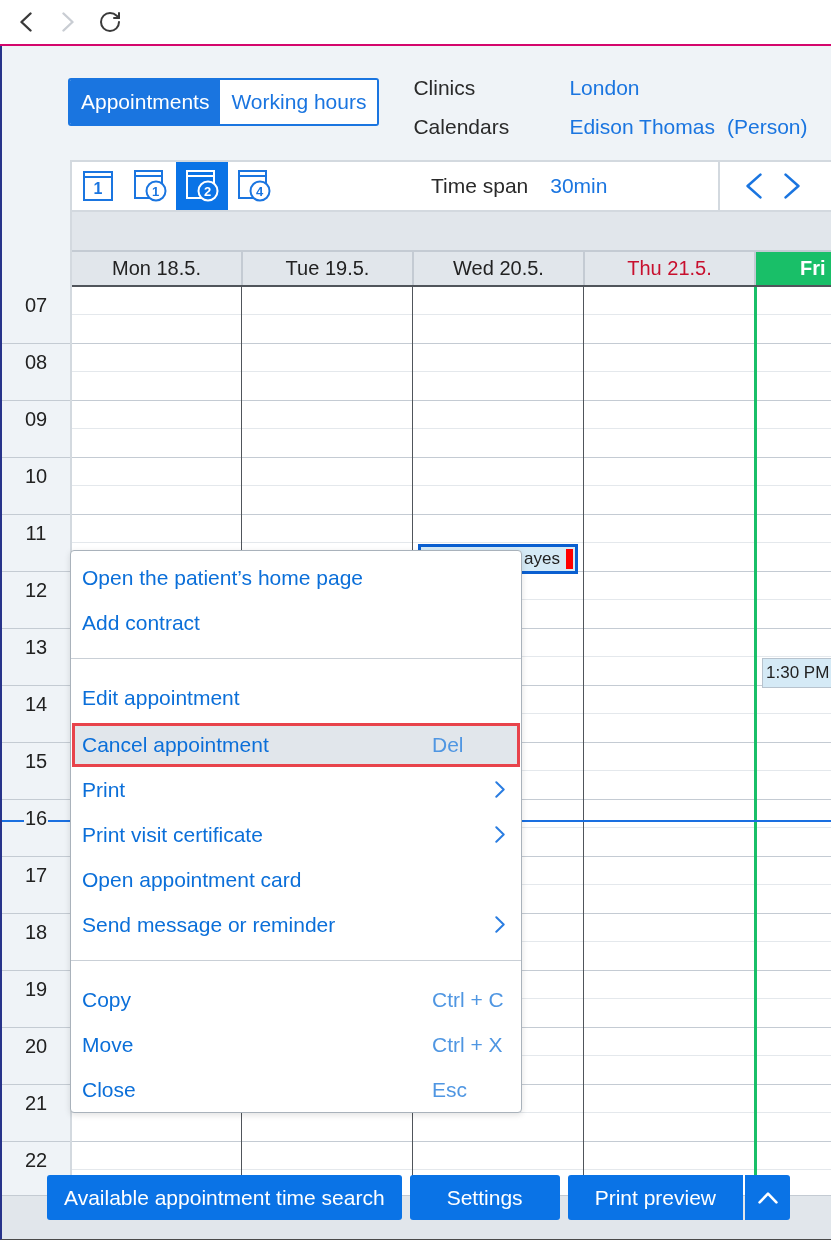 The height and width of the screenshot is (1246, 831). I want to click on day-header: Wed 20.5., so click(497, 268).